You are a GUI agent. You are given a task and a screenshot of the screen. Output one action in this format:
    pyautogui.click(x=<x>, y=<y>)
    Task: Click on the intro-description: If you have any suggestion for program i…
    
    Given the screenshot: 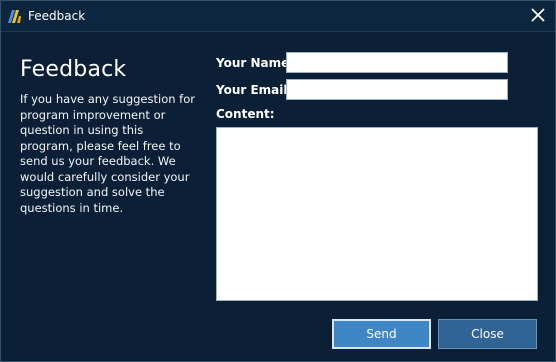 What is the action you would take?
    pyautogui.click(x=107, y=153)
    